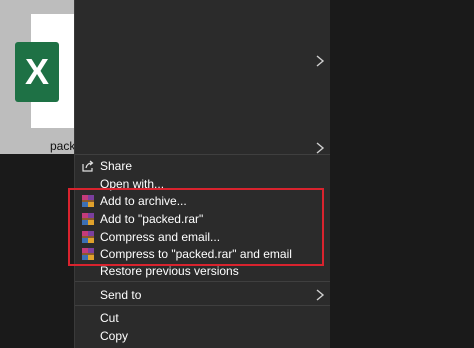 Image resolution: width=474 pixels, height=348 pixels. What do you see at coordinates (152, 219) in the screenshot?
I see `menu-item-label: Add to "packed.rar"` at bounding box center [152, 219].